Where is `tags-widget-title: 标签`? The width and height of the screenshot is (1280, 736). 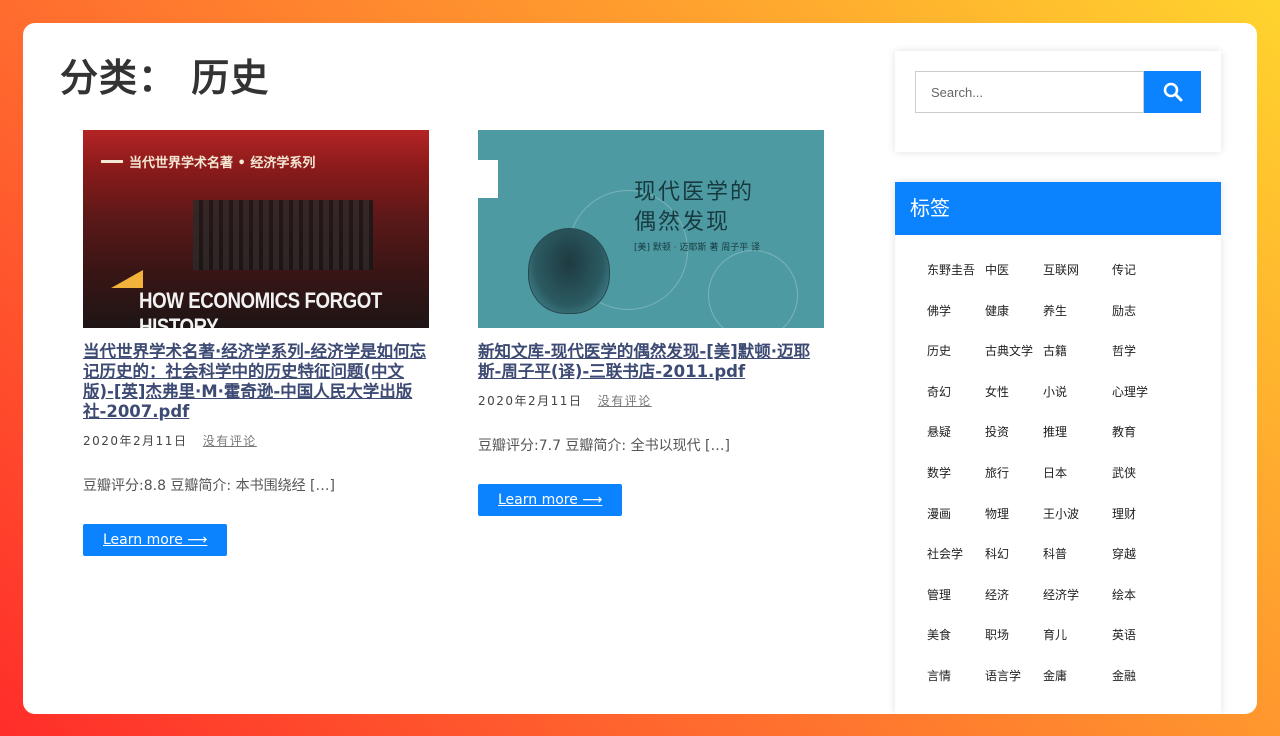
tags-widget-title: 标签 is located at coordinates (1058, 208).